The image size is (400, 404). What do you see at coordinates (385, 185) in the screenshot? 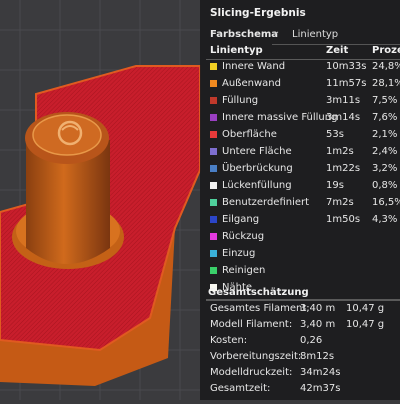
I see `feature-percent: 0,8%` at bounding box center [385, 185].